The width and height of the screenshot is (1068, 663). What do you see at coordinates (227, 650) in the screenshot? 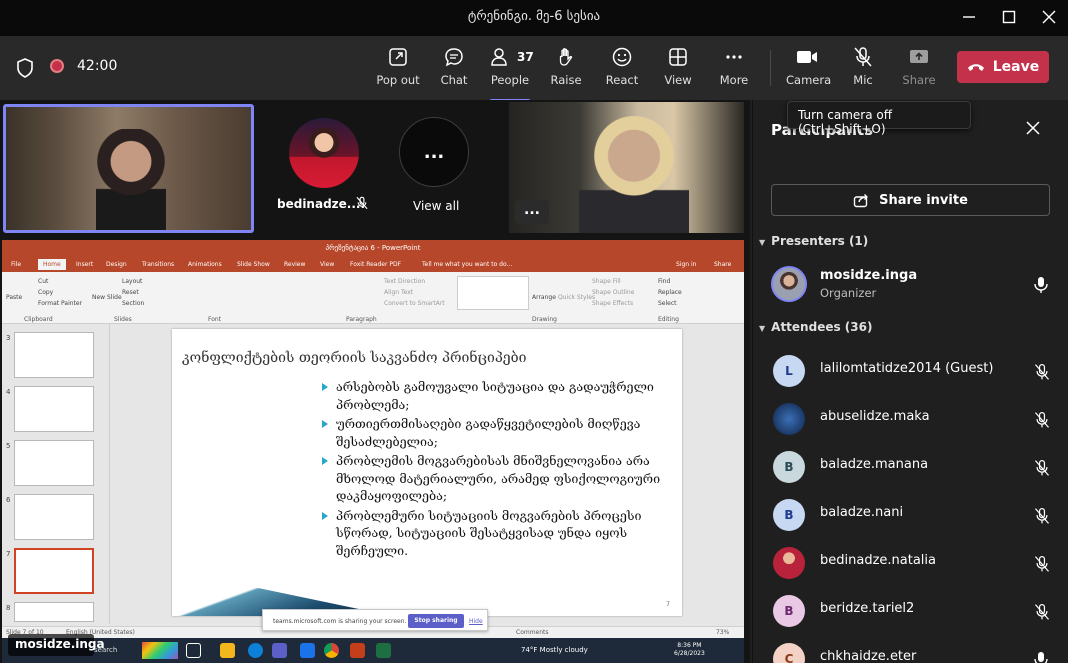
I see `file-explorer-icon` at bounding box center [227, 650].